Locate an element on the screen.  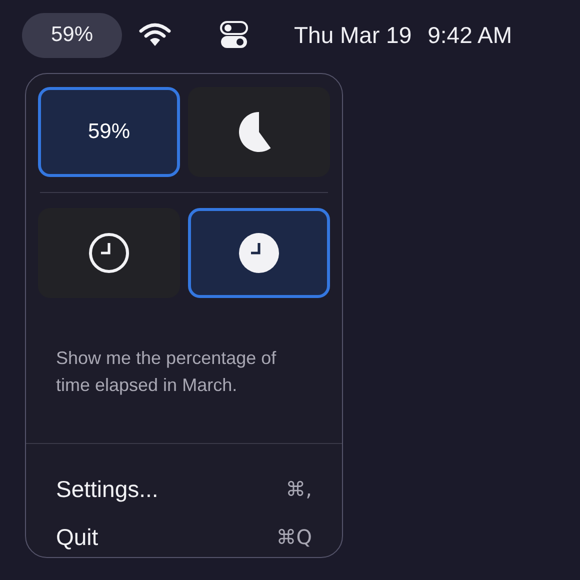
menu-bar-date: Thu Mar 19 is located at coordinates (353, 35).